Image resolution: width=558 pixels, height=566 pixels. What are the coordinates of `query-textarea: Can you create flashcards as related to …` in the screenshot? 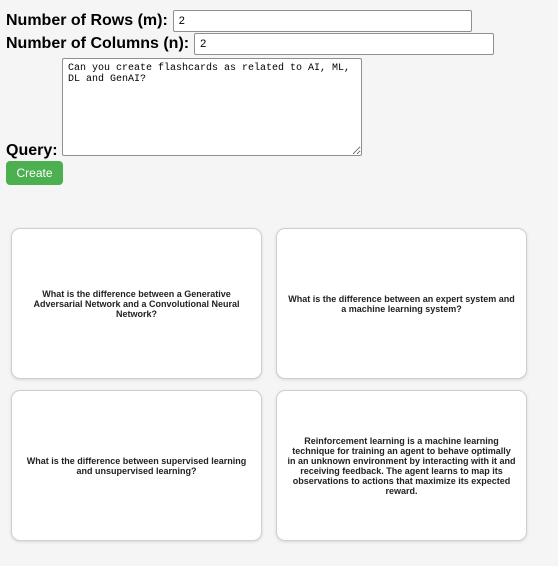 It's located at (212, 107).